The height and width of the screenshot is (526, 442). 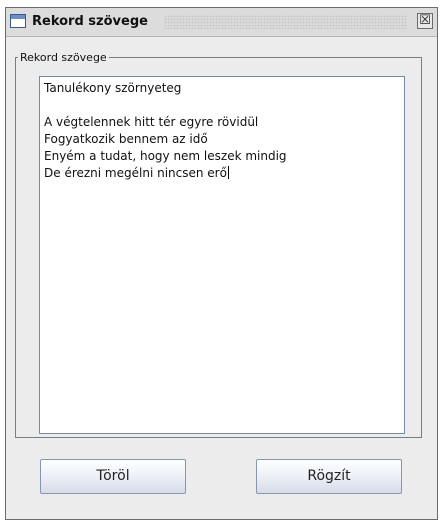 What do you see at coordinates (126, 139) in the screenshot?
I see `text-line: Fogyatkozik bennem az idő` at bounding box center [126, 139].